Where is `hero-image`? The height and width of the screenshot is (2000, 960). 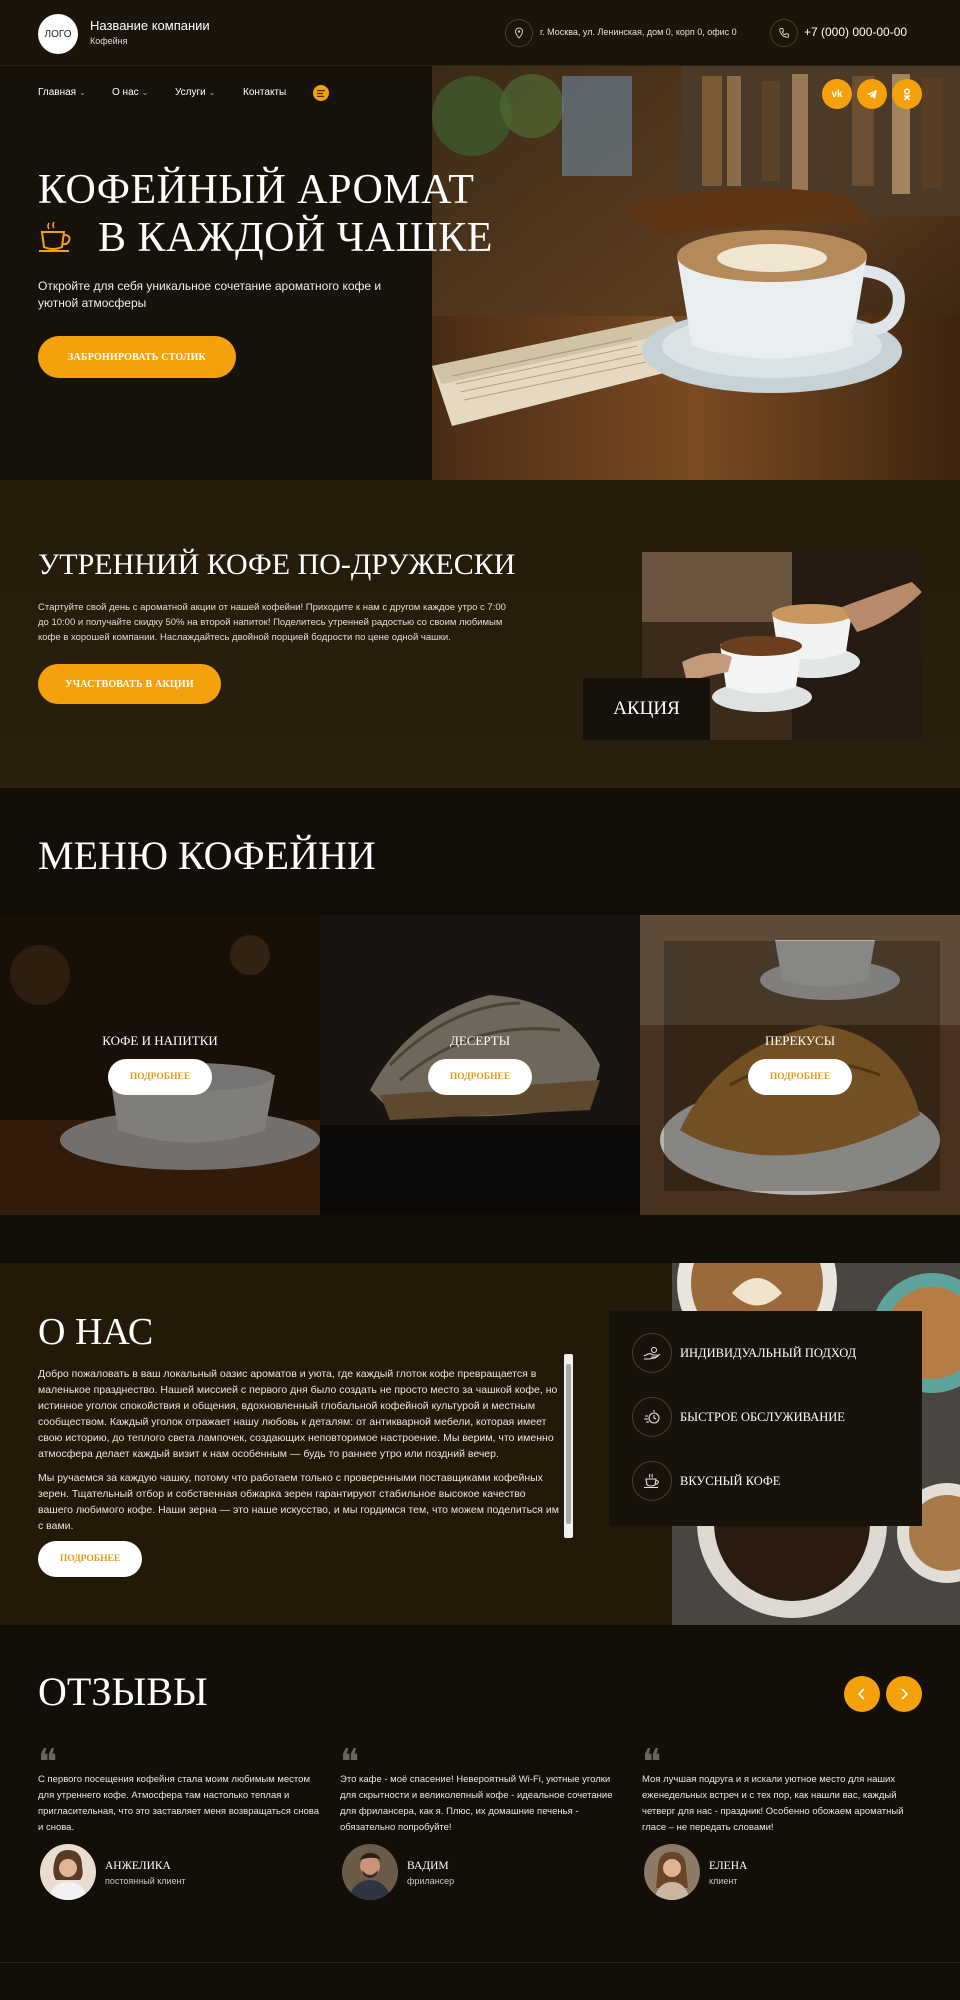
hero-image is located at coordinates (696, 273).